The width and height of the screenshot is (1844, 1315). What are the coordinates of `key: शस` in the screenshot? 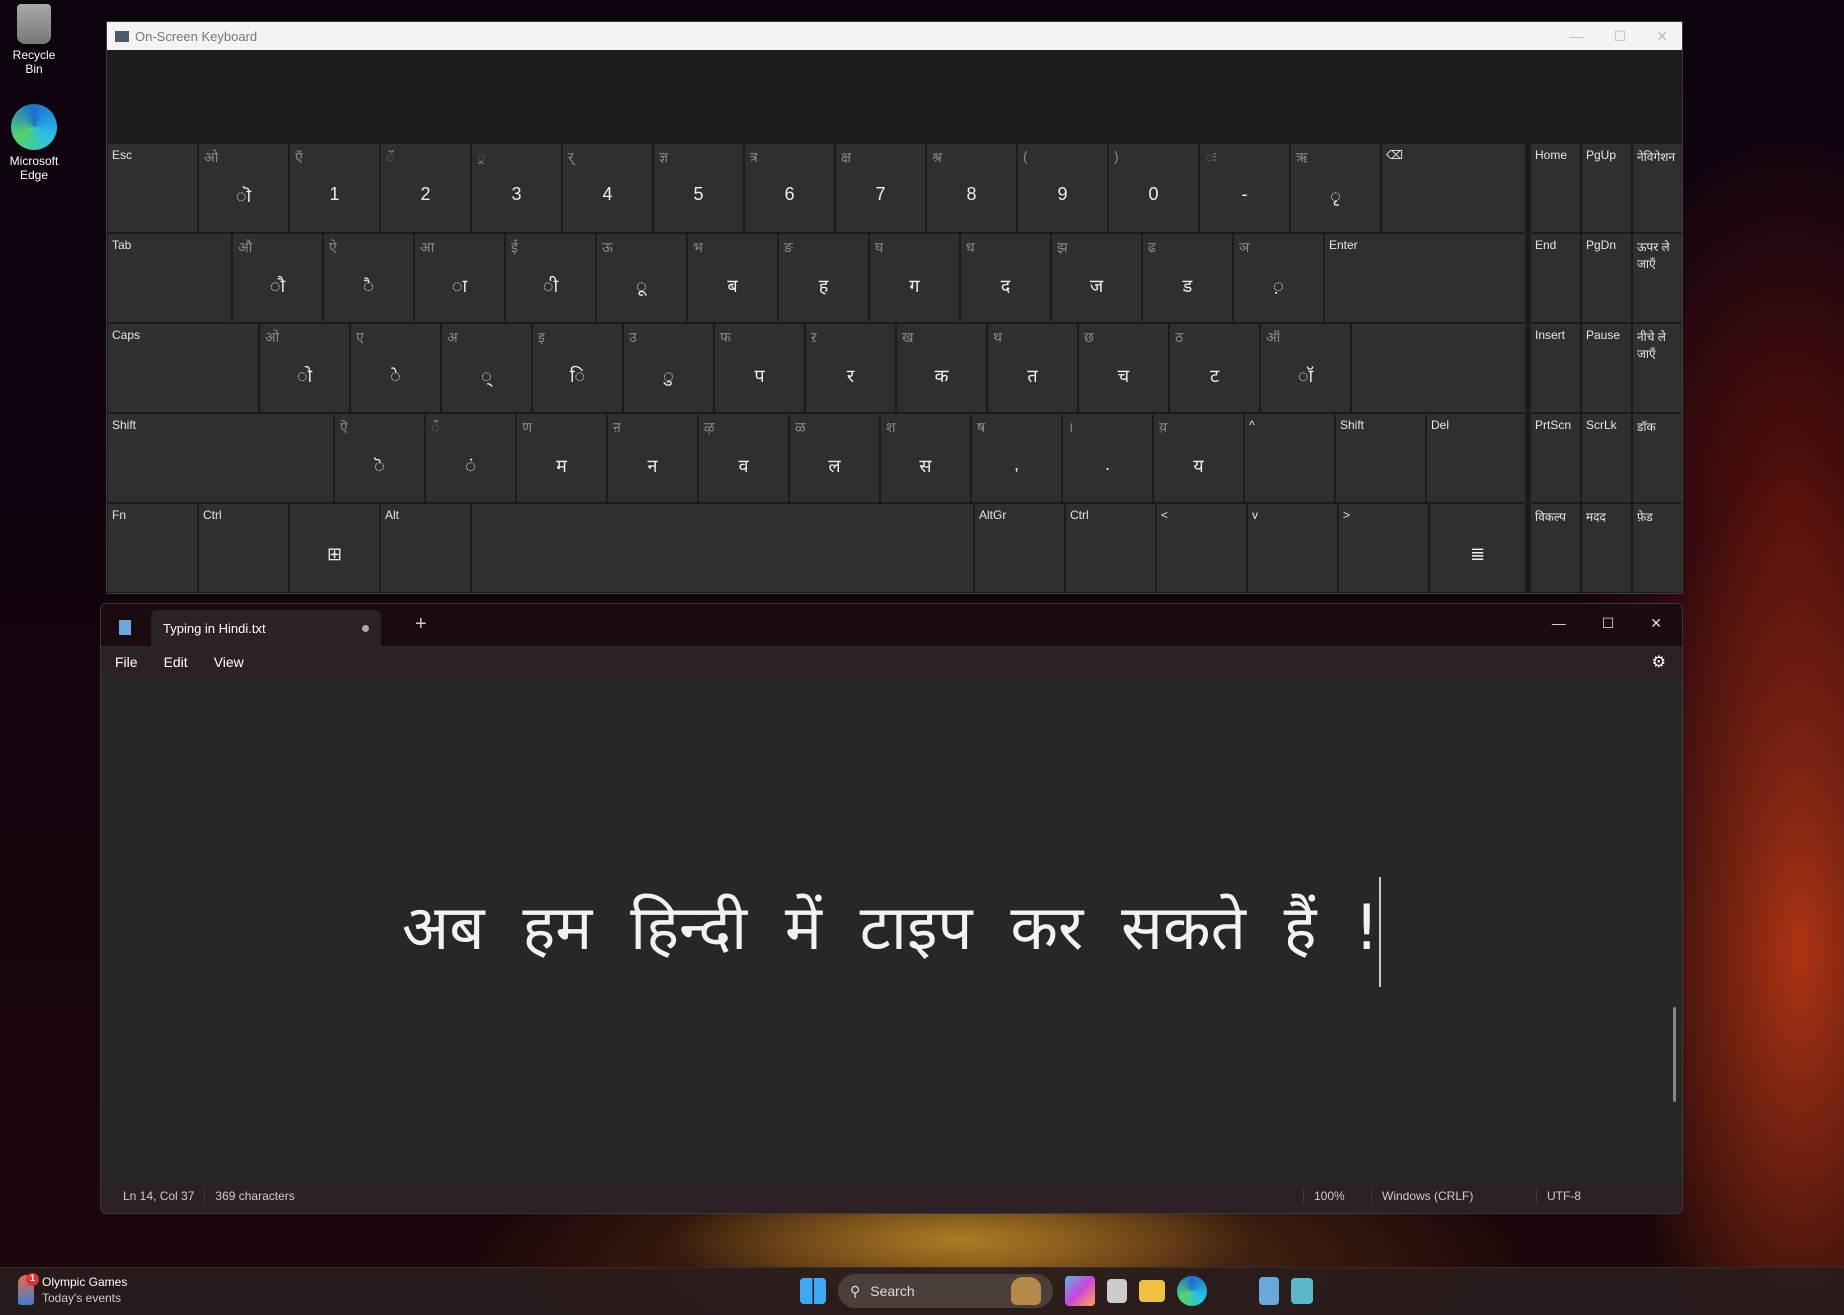 It's located at (925, 458).